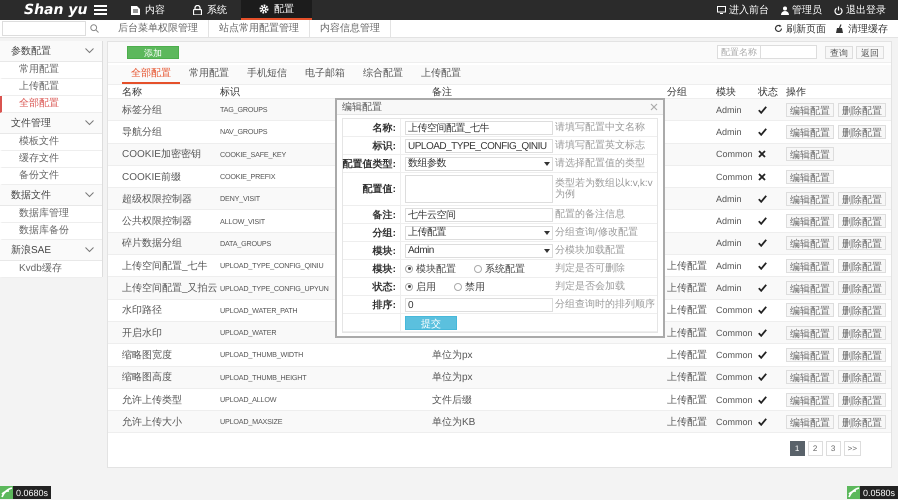 This screenshot has width=898, height=500. I want to click on menu-icon, so click(100, 10).